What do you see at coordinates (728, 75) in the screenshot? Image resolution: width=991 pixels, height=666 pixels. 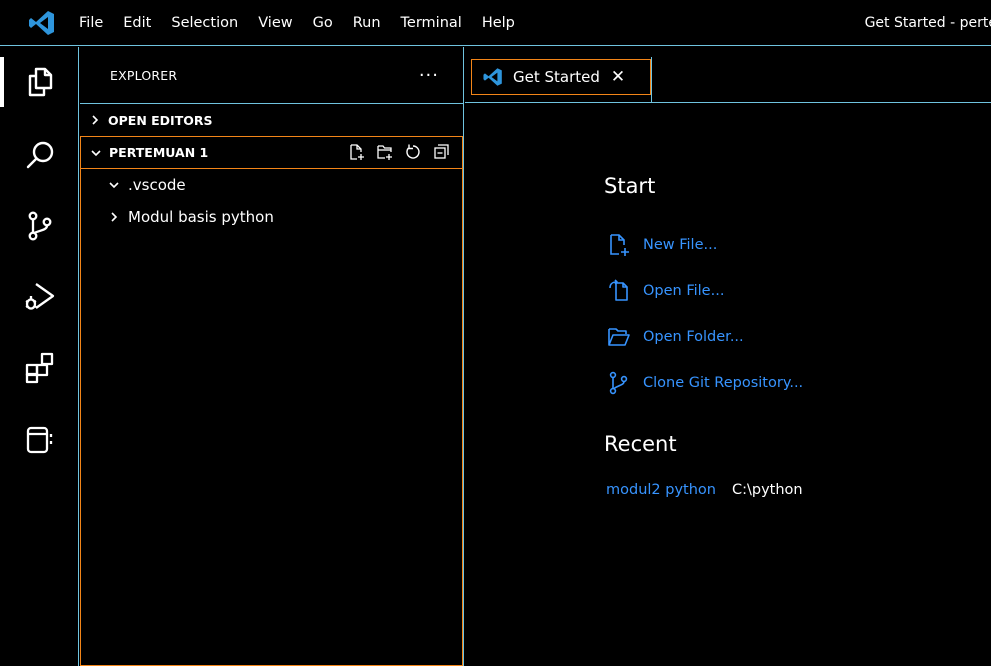 I see `editor-tab-bar: Get Started ✕` at bounding box center [728, 75].